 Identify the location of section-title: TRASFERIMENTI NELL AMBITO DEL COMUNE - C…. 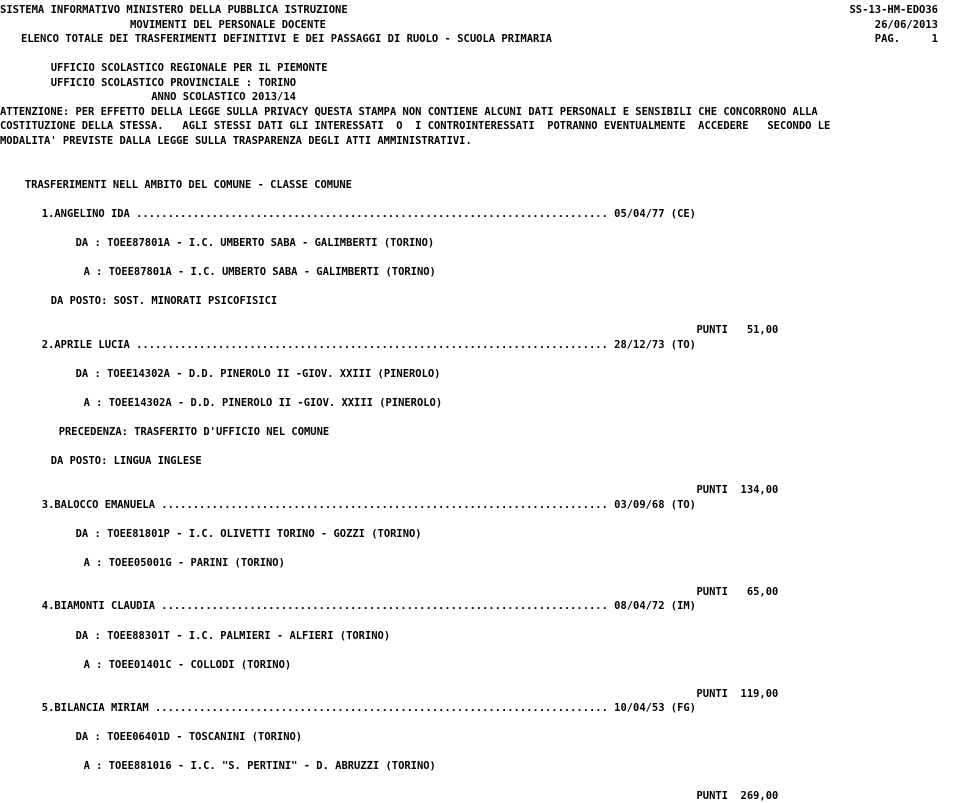
(188, 184).